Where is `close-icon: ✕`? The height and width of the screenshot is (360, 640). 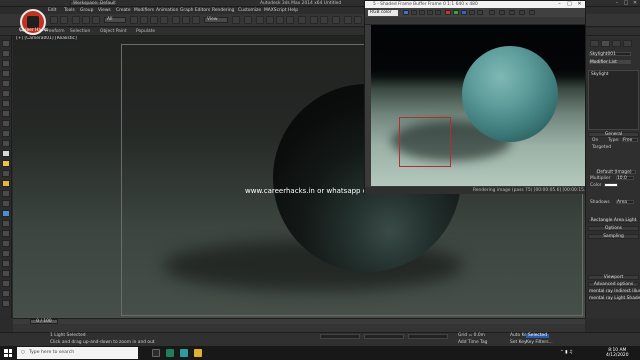 close-icon: ✕ is located at coordinates (635, 3).